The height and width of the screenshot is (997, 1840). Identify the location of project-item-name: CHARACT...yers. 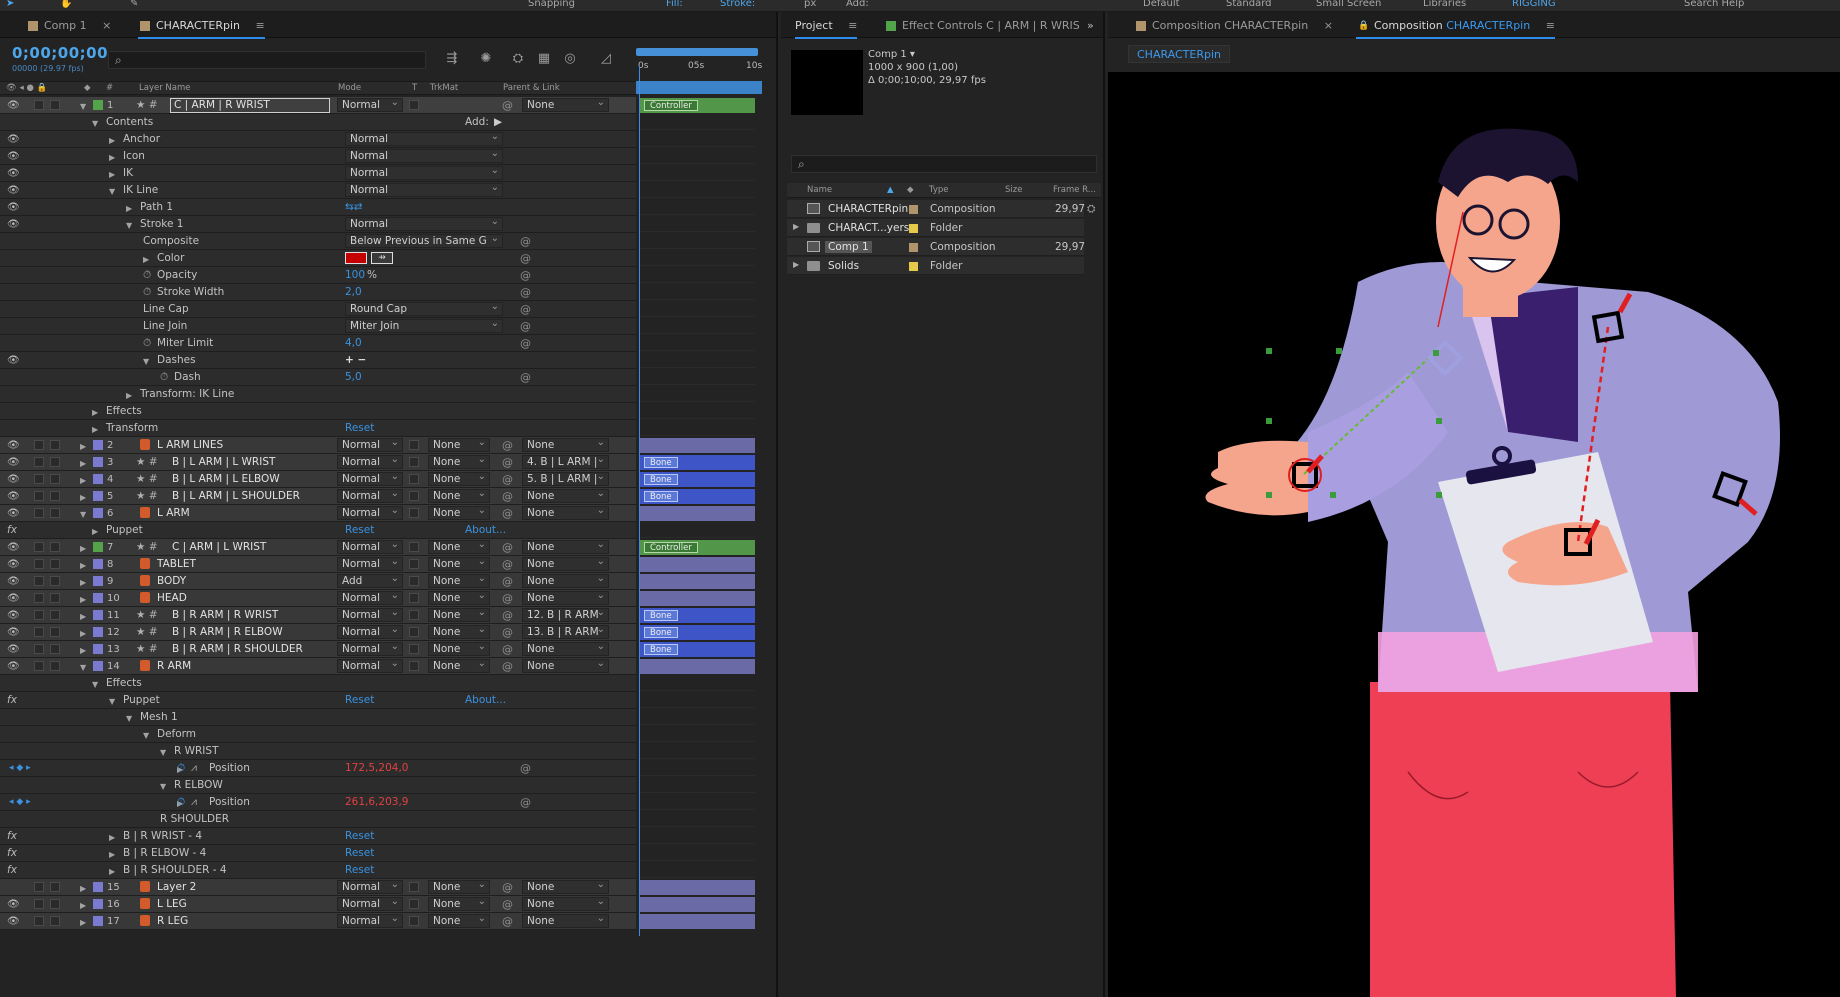
(868, 228).